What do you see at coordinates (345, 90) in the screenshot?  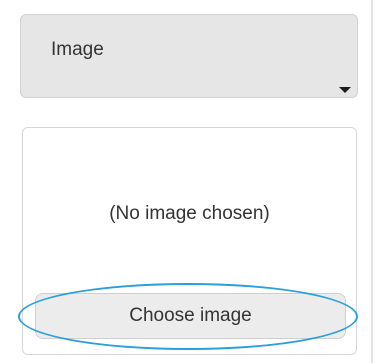 I see `caret-down-icon` at bounding box center [345, 90].